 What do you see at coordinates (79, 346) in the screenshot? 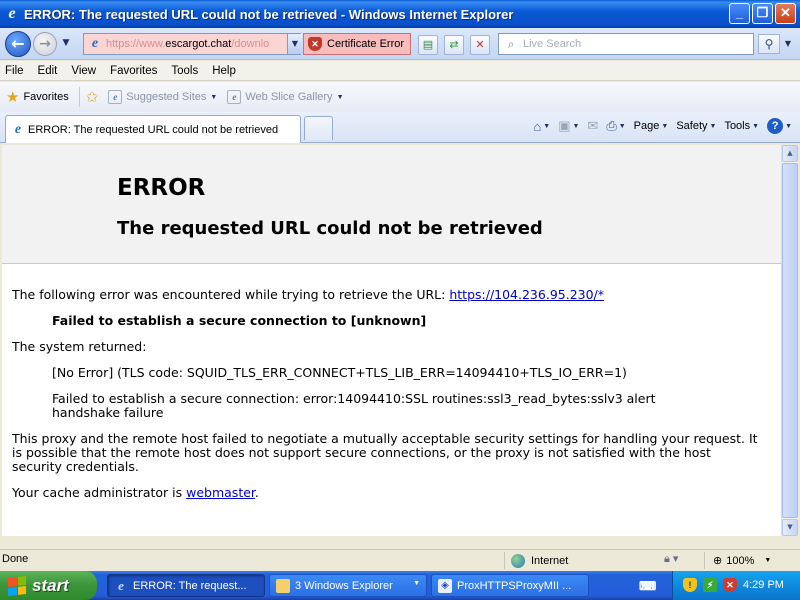
I see `system-returned-label: The system returned:` at bounding box center [79, 346].